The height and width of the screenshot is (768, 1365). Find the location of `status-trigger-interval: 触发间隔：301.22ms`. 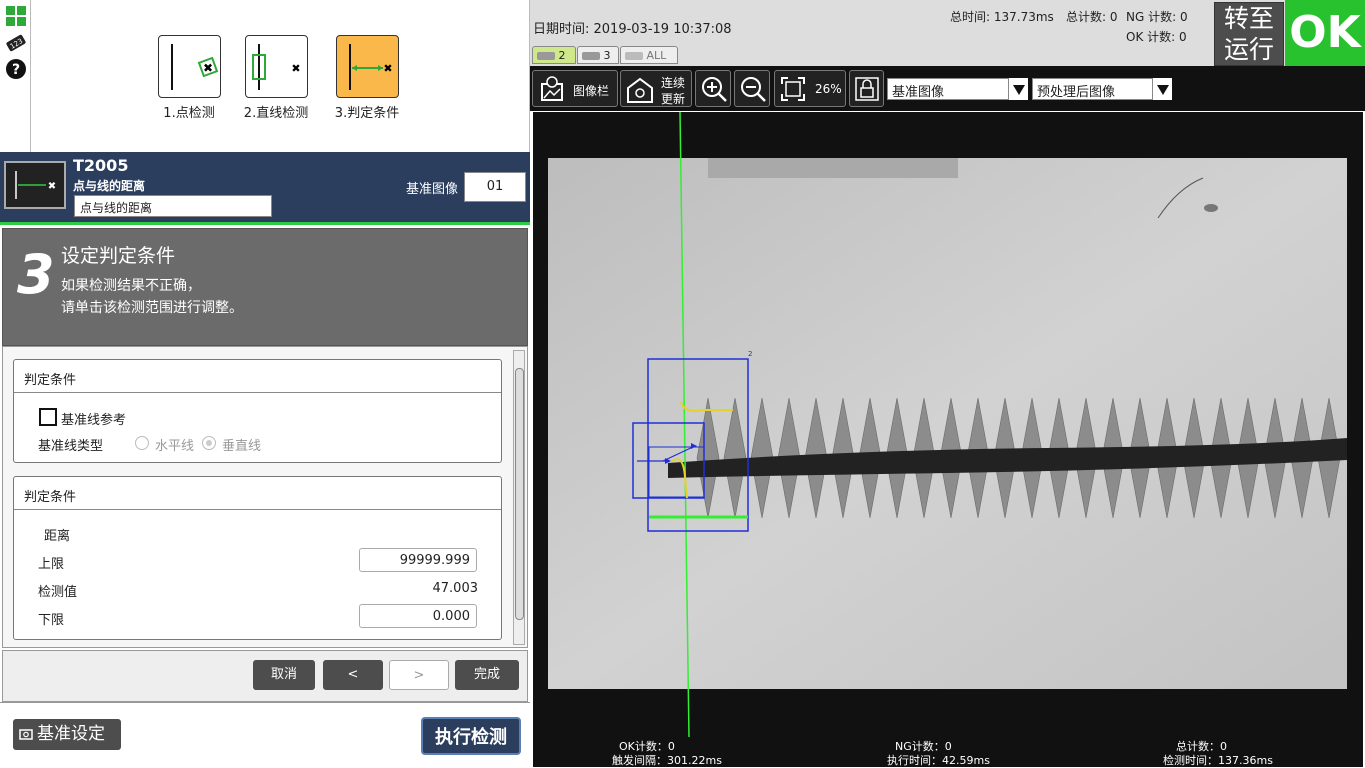

status-trigger-interval: 触发间隔：301.22ms is located at coordinates (667, 760).